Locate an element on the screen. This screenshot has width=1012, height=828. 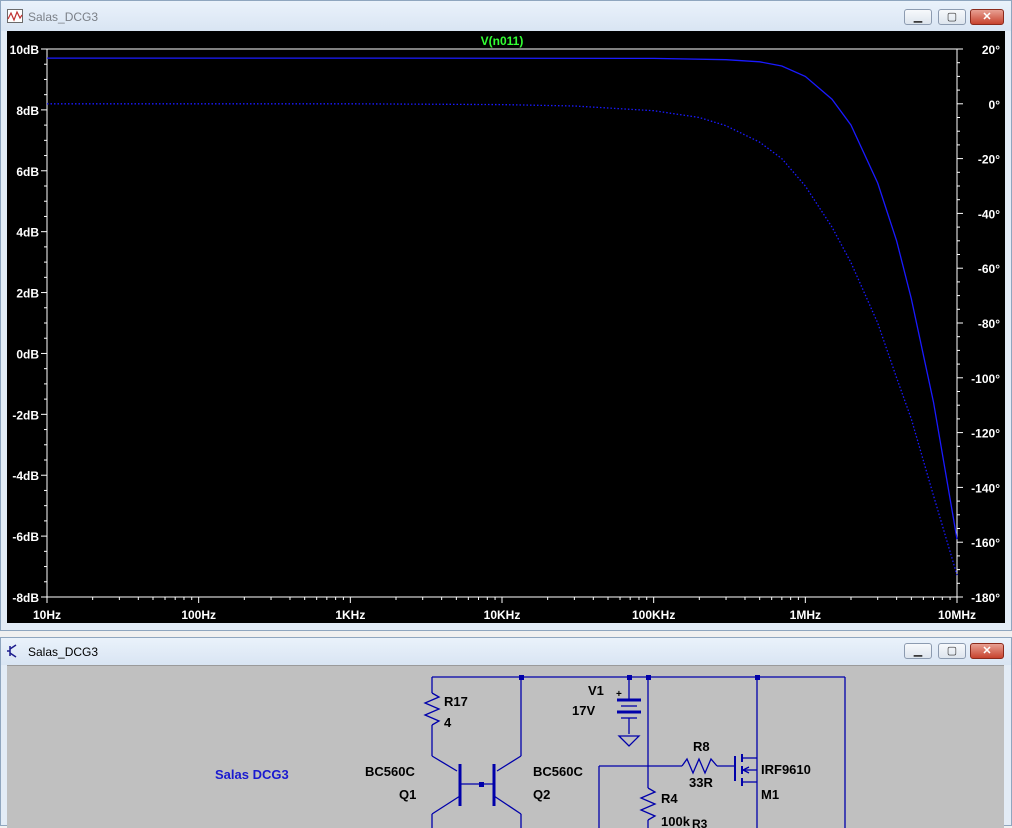
x-axis: 10Hz 100Hz 1KHz 10KHz 100KHz 1MHz 10MHz is located at coordinates (504, 609).